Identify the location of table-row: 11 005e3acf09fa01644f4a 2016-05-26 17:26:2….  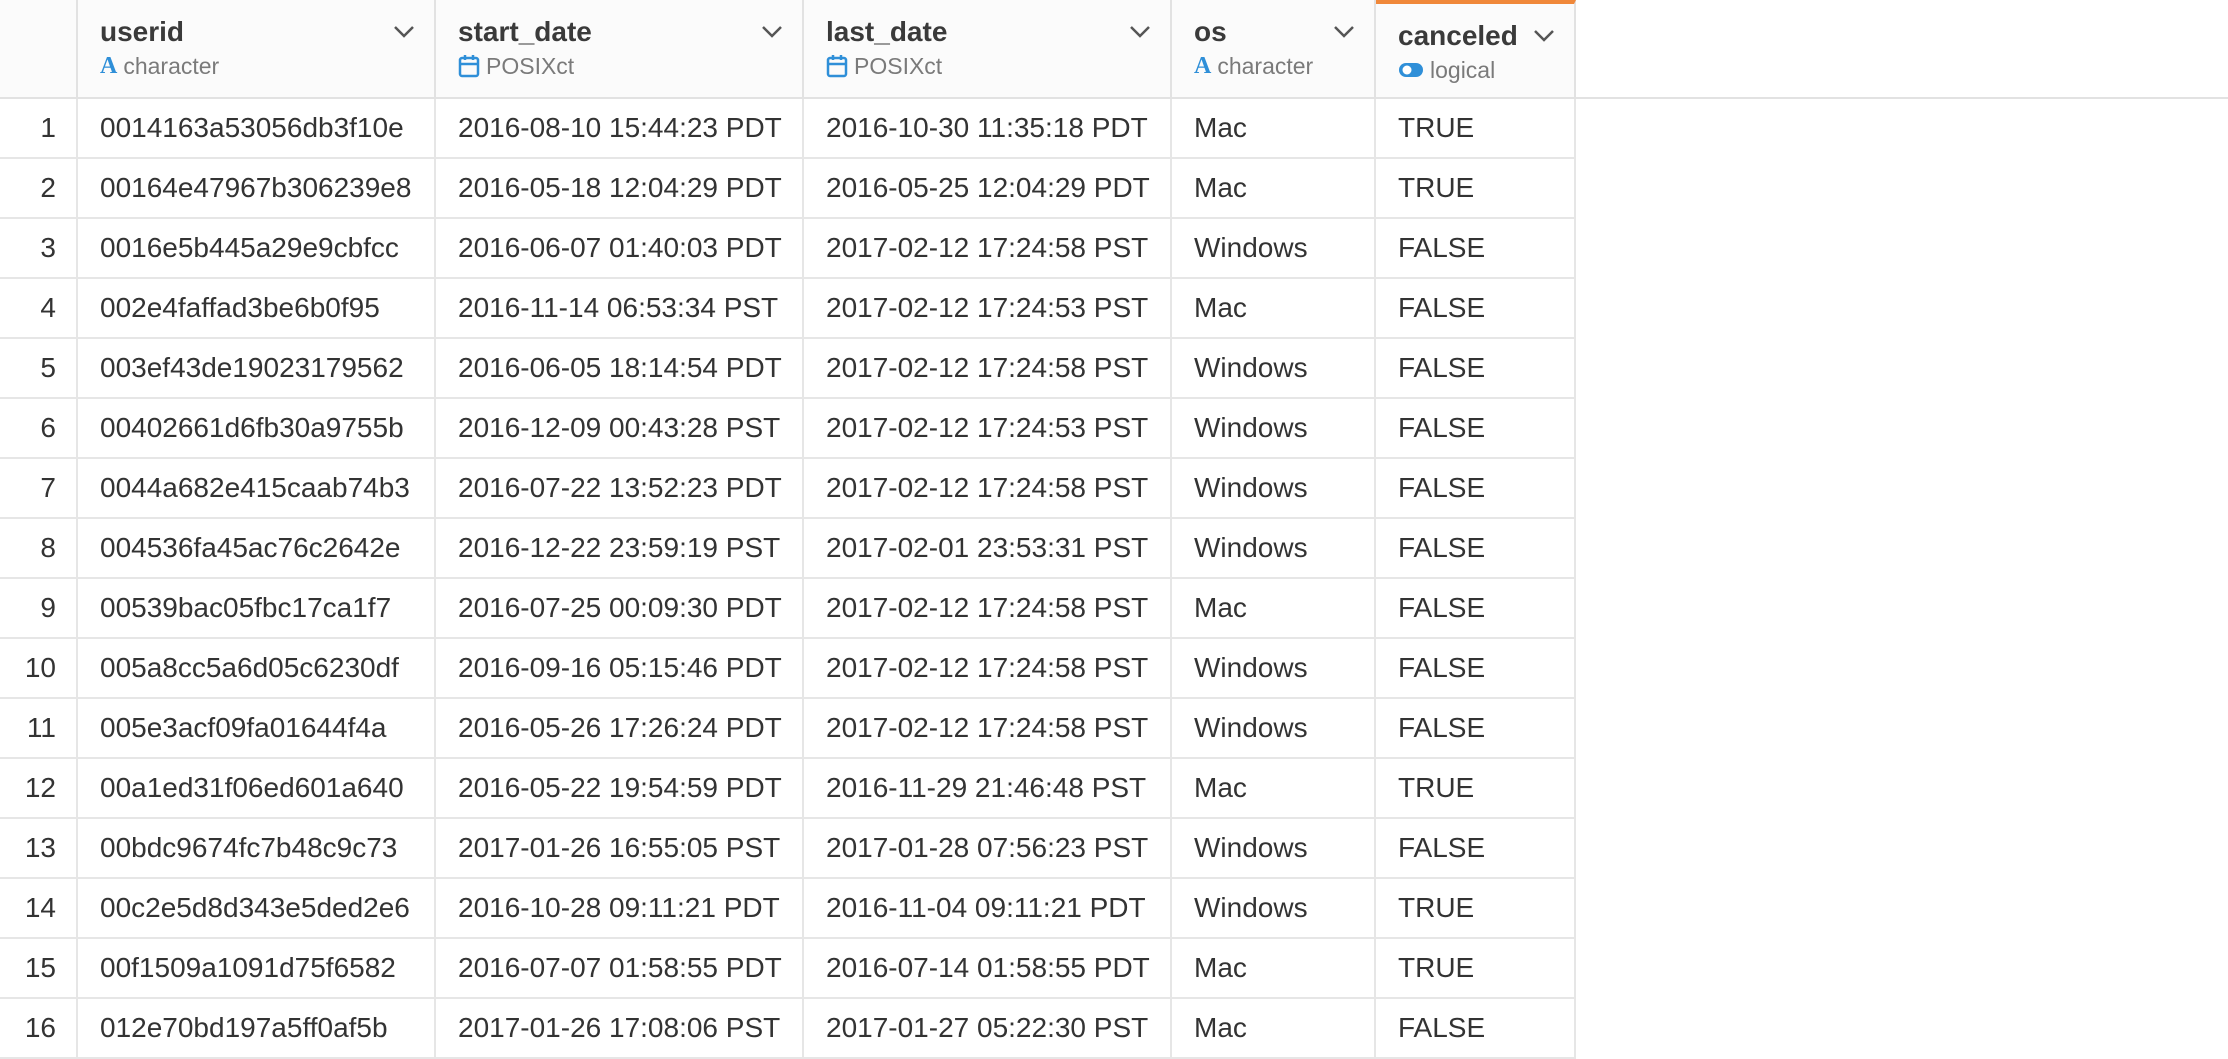
(788, 729).